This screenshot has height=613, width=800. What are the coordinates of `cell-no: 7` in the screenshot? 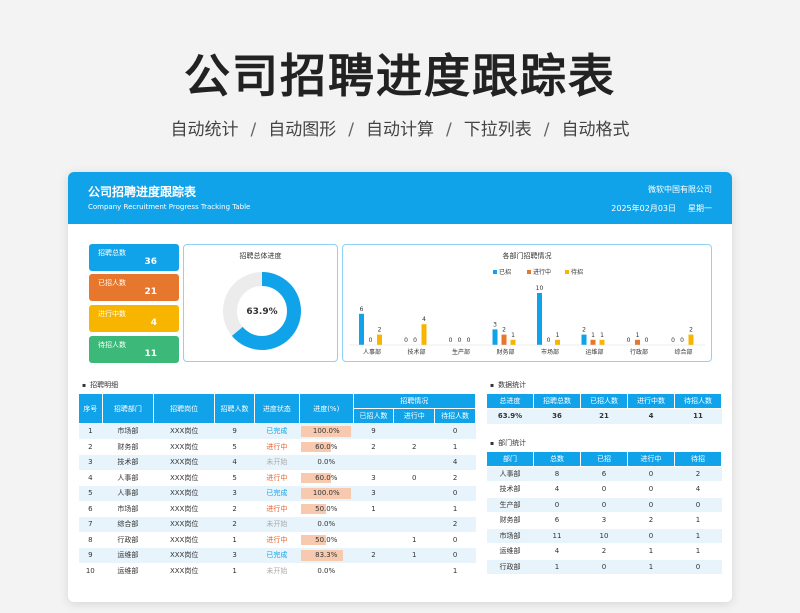 It's located at (90, 524).